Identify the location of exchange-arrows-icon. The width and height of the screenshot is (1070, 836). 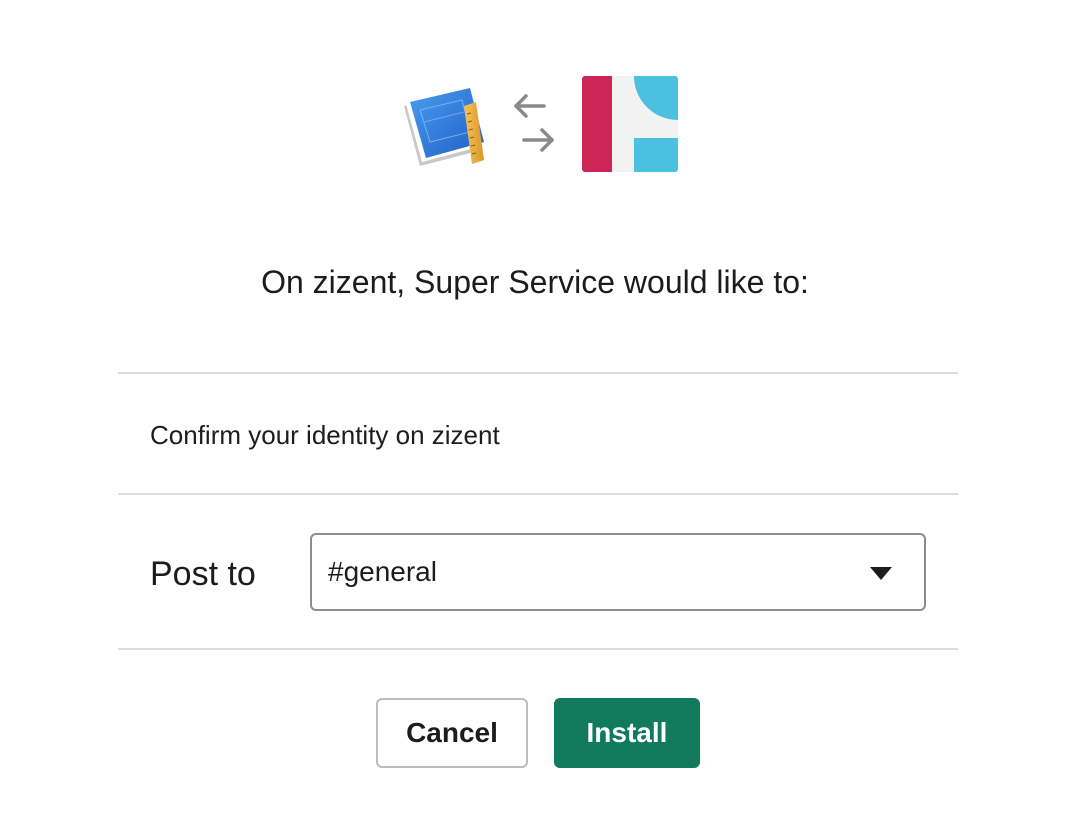
(534, 123).